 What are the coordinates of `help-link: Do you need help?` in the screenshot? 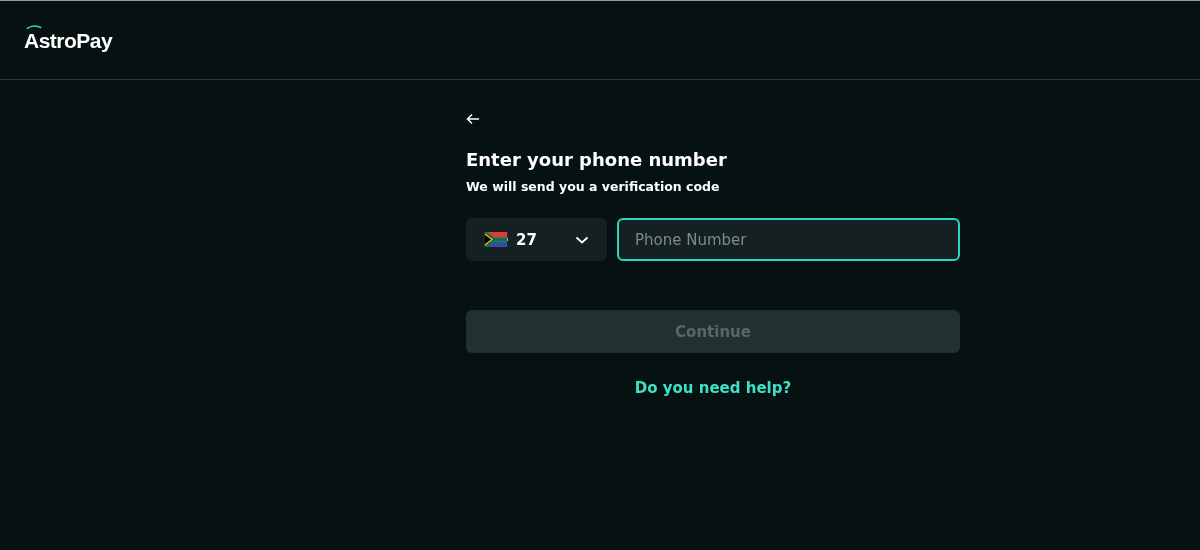 It's located at (713, 388).